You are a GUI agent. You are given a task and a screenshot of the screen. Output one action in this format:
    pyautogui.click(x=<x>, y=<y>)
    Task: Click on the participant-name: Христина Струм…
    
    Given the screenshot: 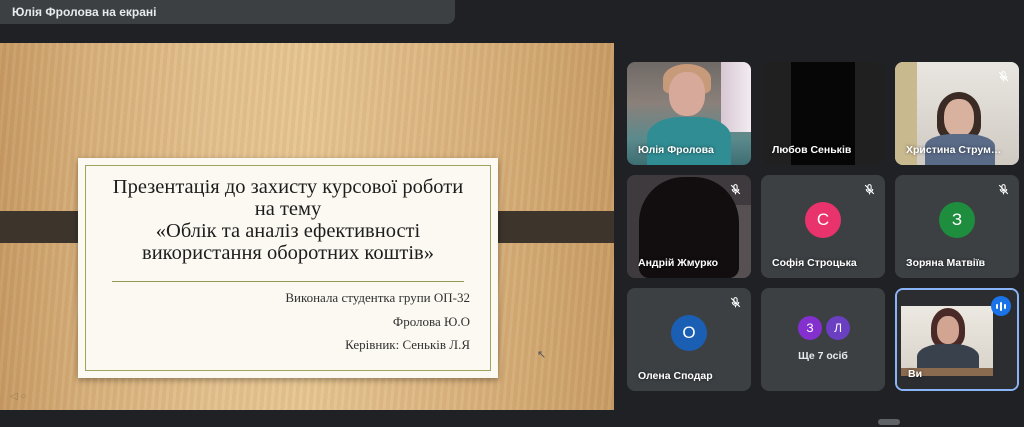 What is the action you would take?
    pyautogui.click(x=954, y=150)
    